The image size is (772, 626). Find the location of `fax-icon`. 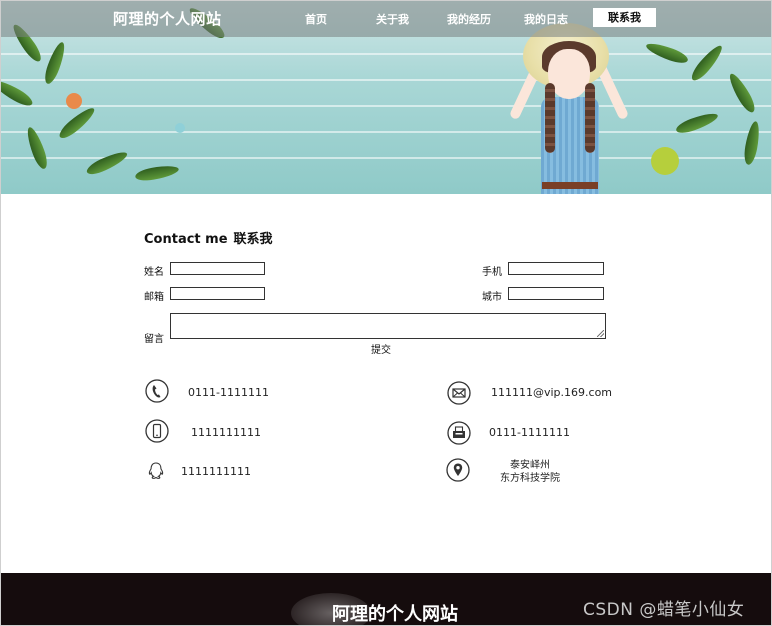

fax-icon is located at coordinates (459, 433).